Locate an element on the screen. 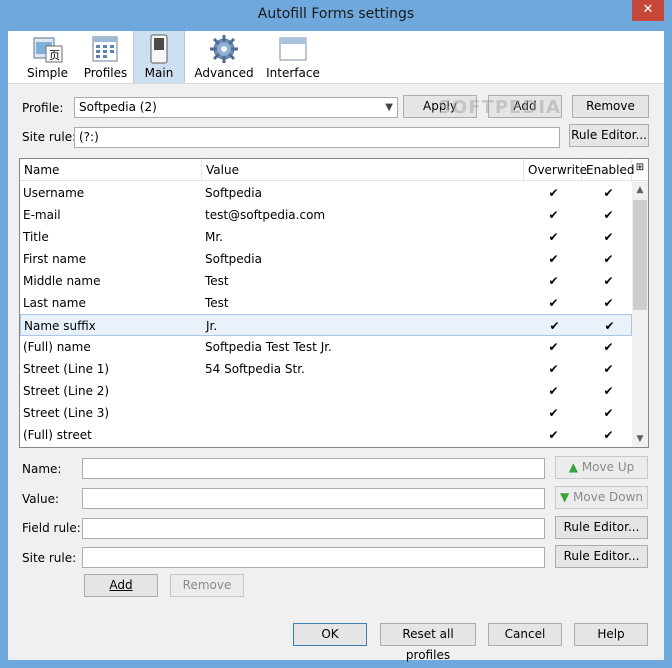 The image size is (672, 668). field-rule-label: Field rule: is located at coordinates (51, 528).